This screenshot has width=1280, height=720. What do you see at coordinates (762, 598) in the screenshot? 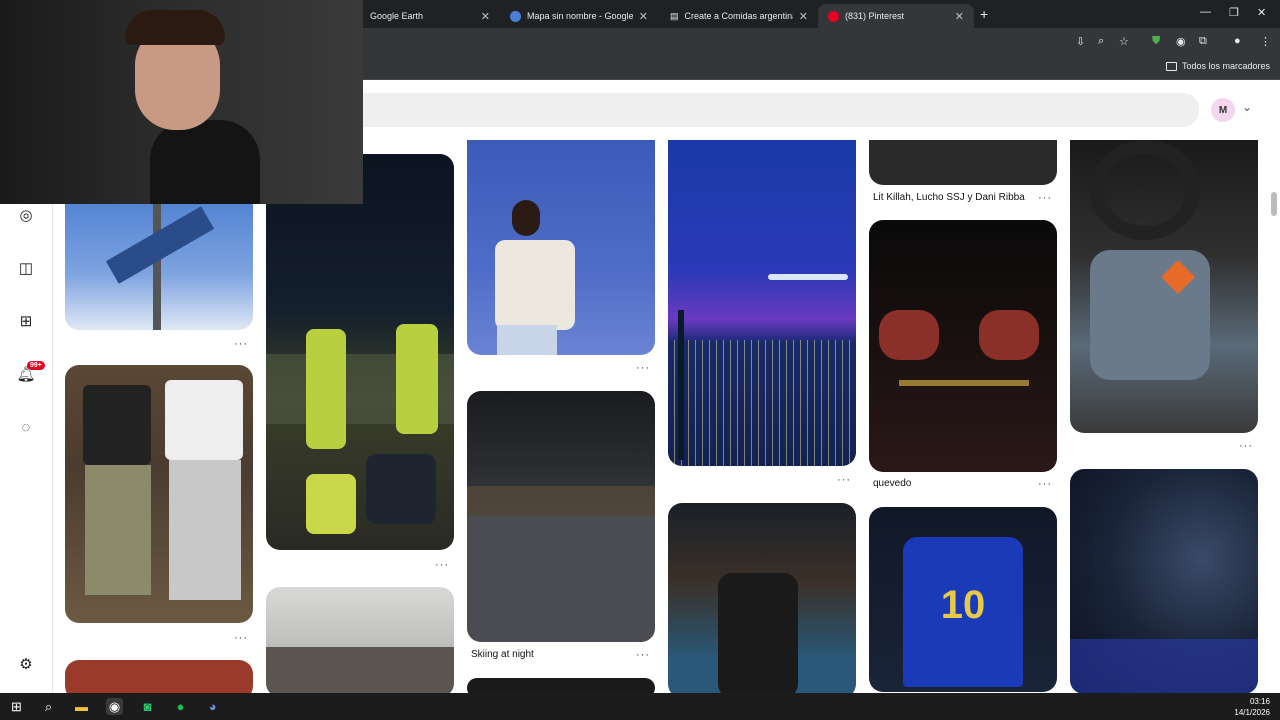
I see `pin-pool-night` at bounding box center [762, 598].